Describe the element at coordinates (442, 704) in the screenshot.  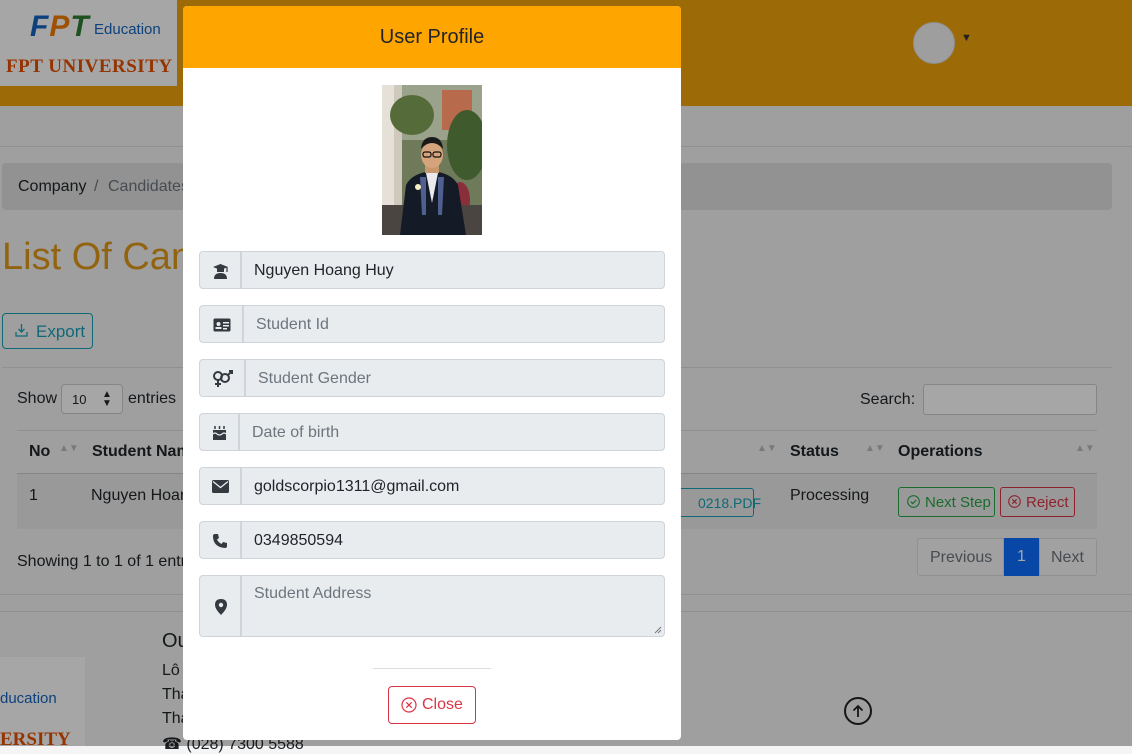
I see `close-label: Close` at that location.